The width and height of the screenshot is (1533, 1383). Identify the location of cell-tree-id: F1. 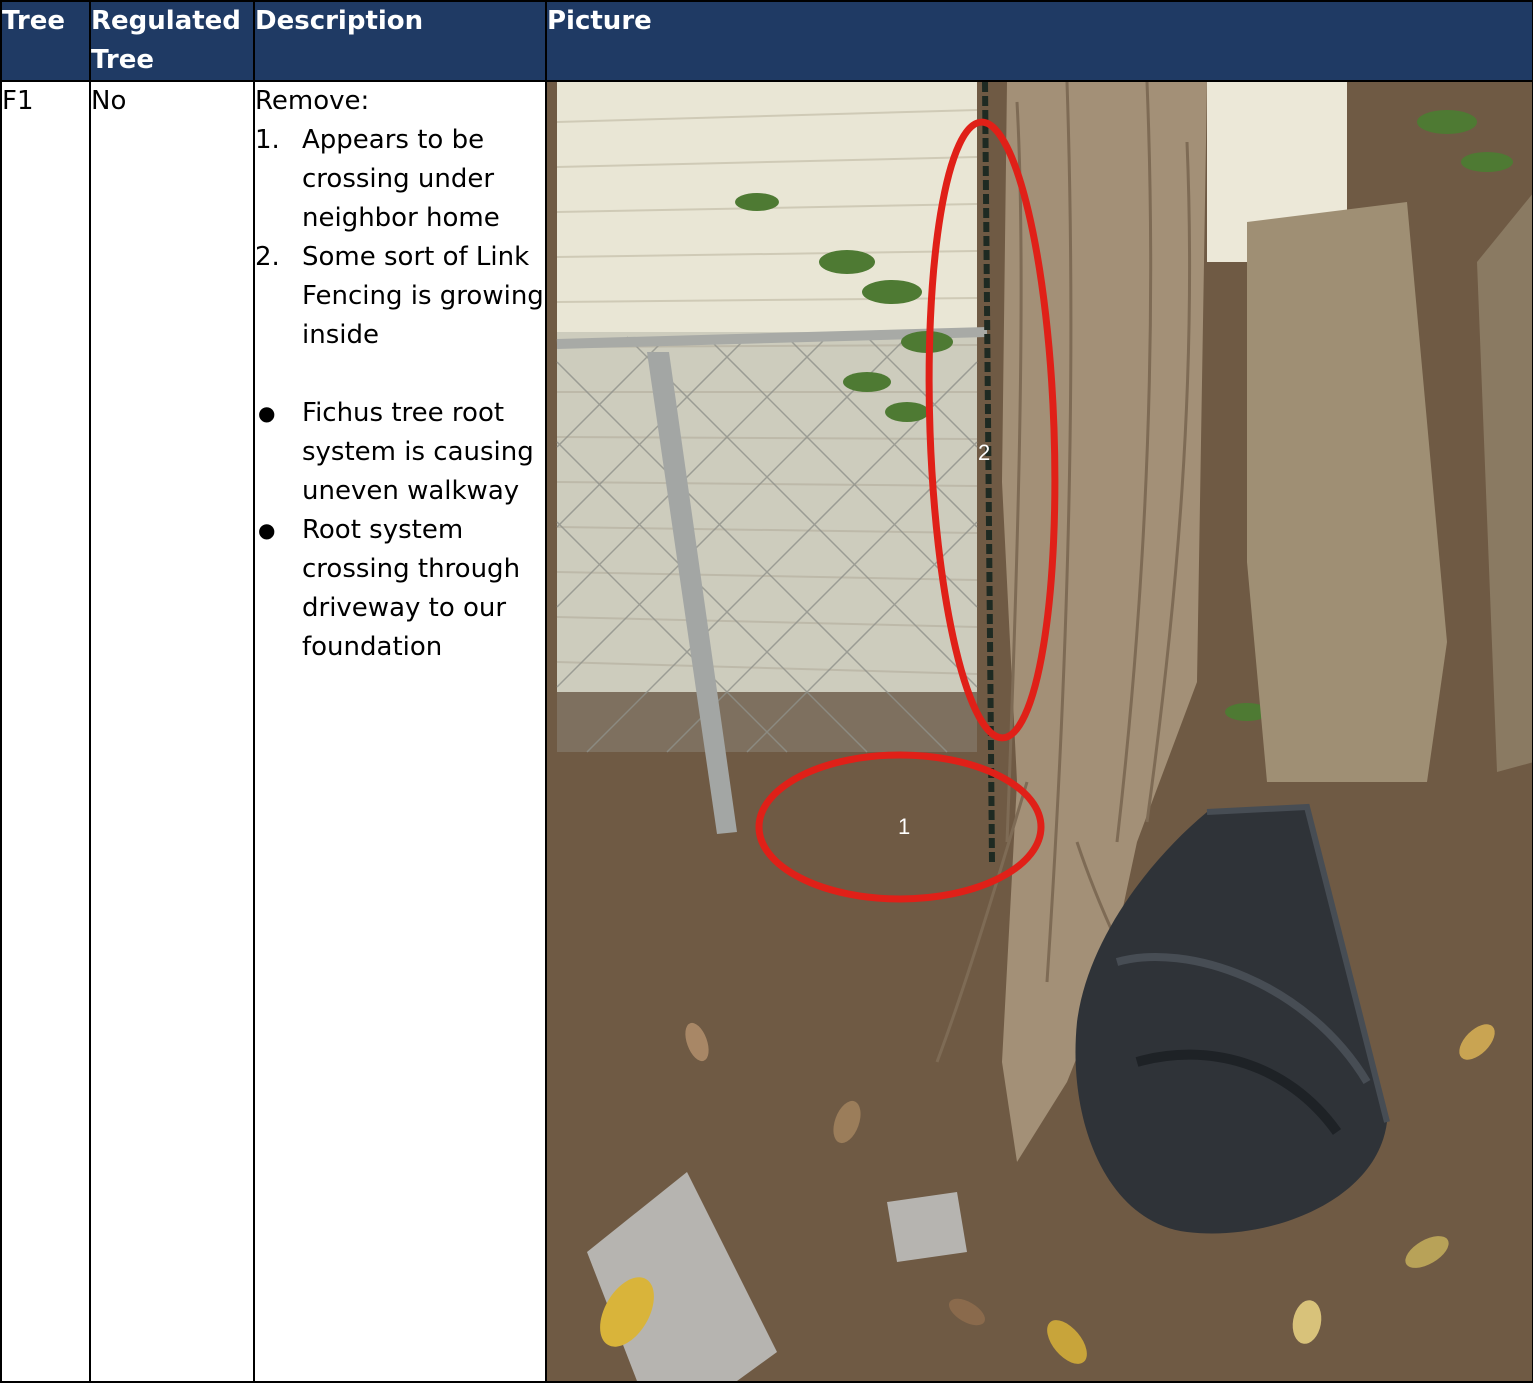
(45, 731).